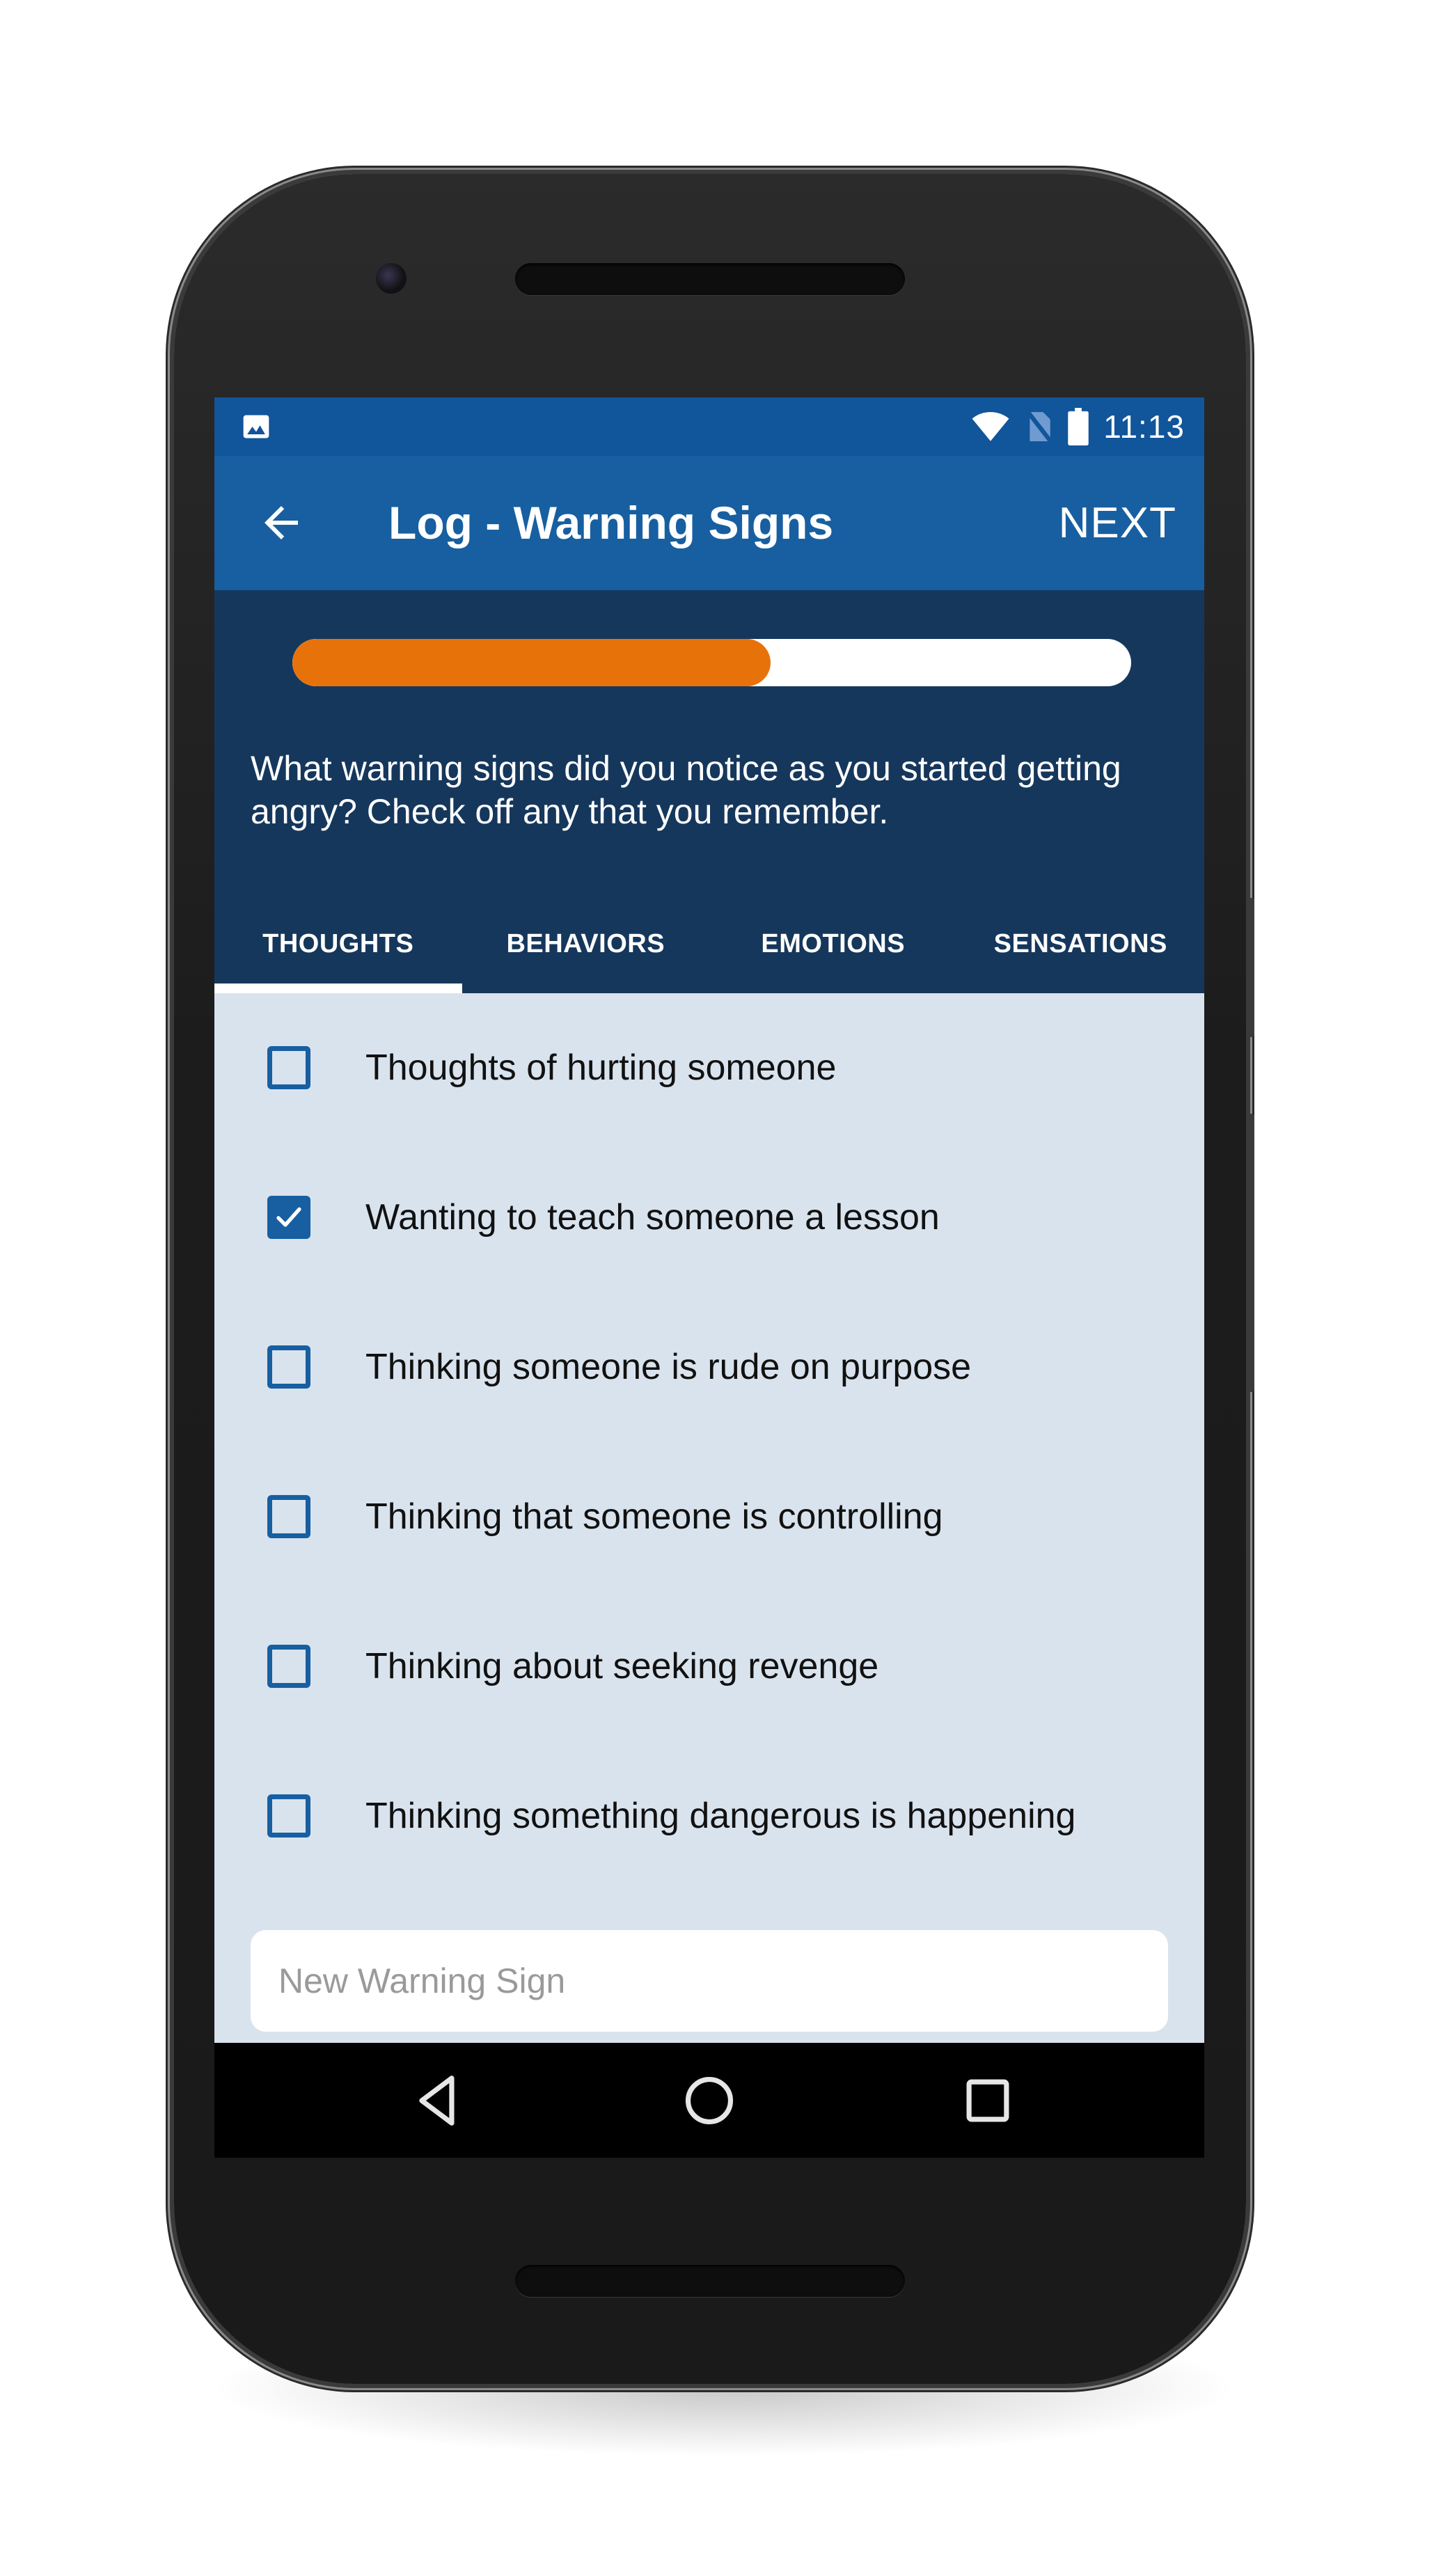 The height and width of the screenshot is (2576, 1443). What do you see at coordinates (281, 523) in the screenshot?
I see `arrow-left-icon` at bounding box center [281, 523].